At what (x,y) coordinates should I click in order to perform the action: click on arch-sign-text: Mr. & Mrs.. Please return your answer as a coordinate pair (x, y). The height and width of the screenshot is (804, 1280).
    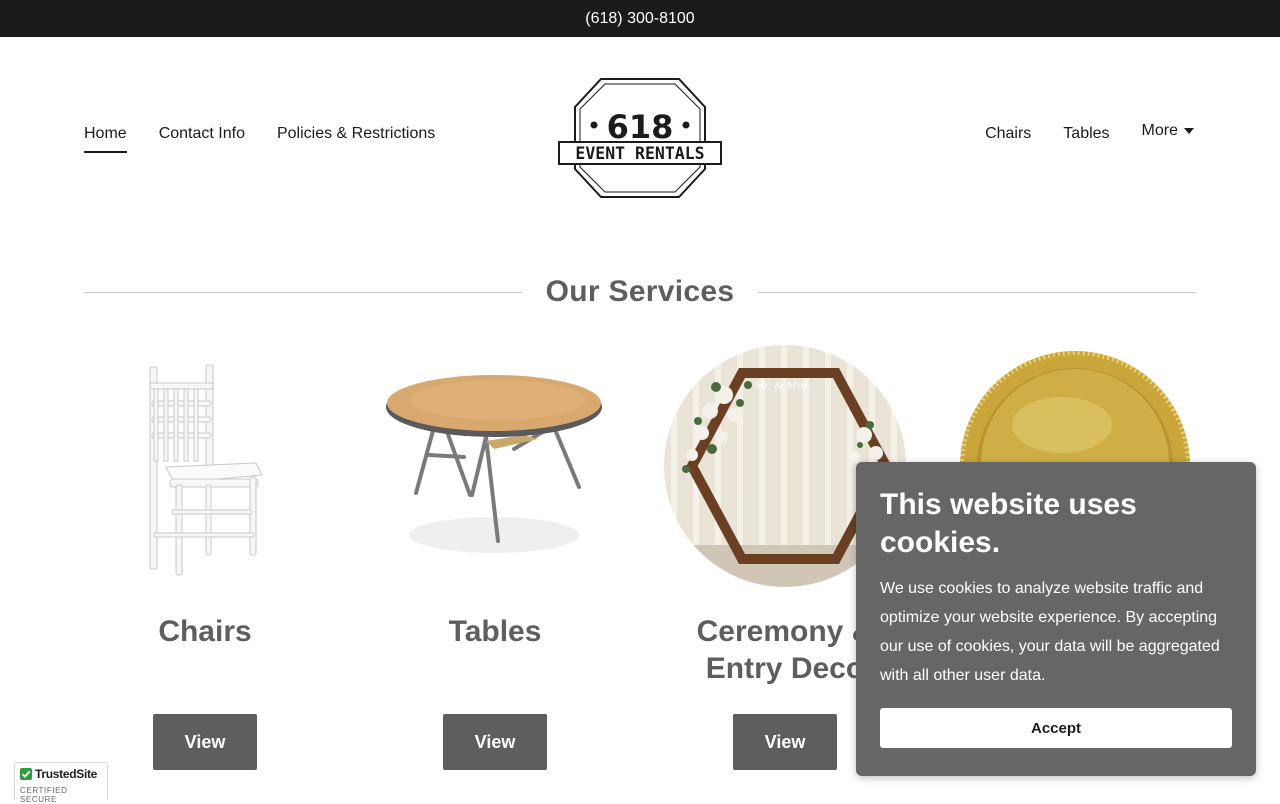
    Looking at the image, I should click on (781, 386).